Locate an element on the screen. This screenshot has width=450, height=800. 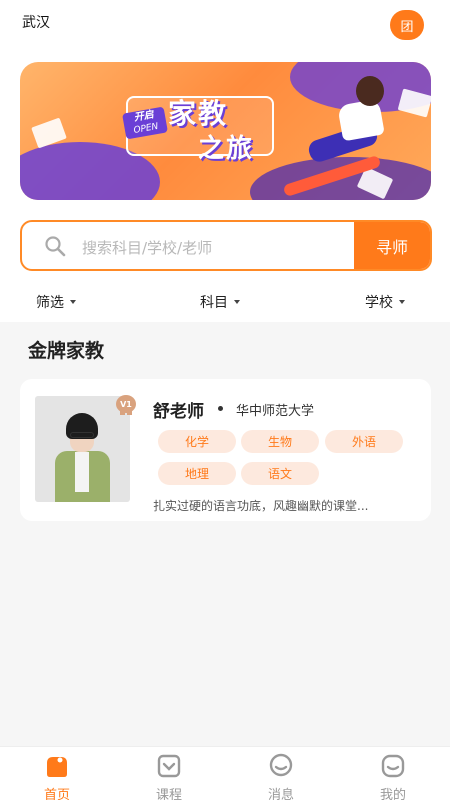
teacher-school: 华中师范大学 is located at coordinates (275, 411).